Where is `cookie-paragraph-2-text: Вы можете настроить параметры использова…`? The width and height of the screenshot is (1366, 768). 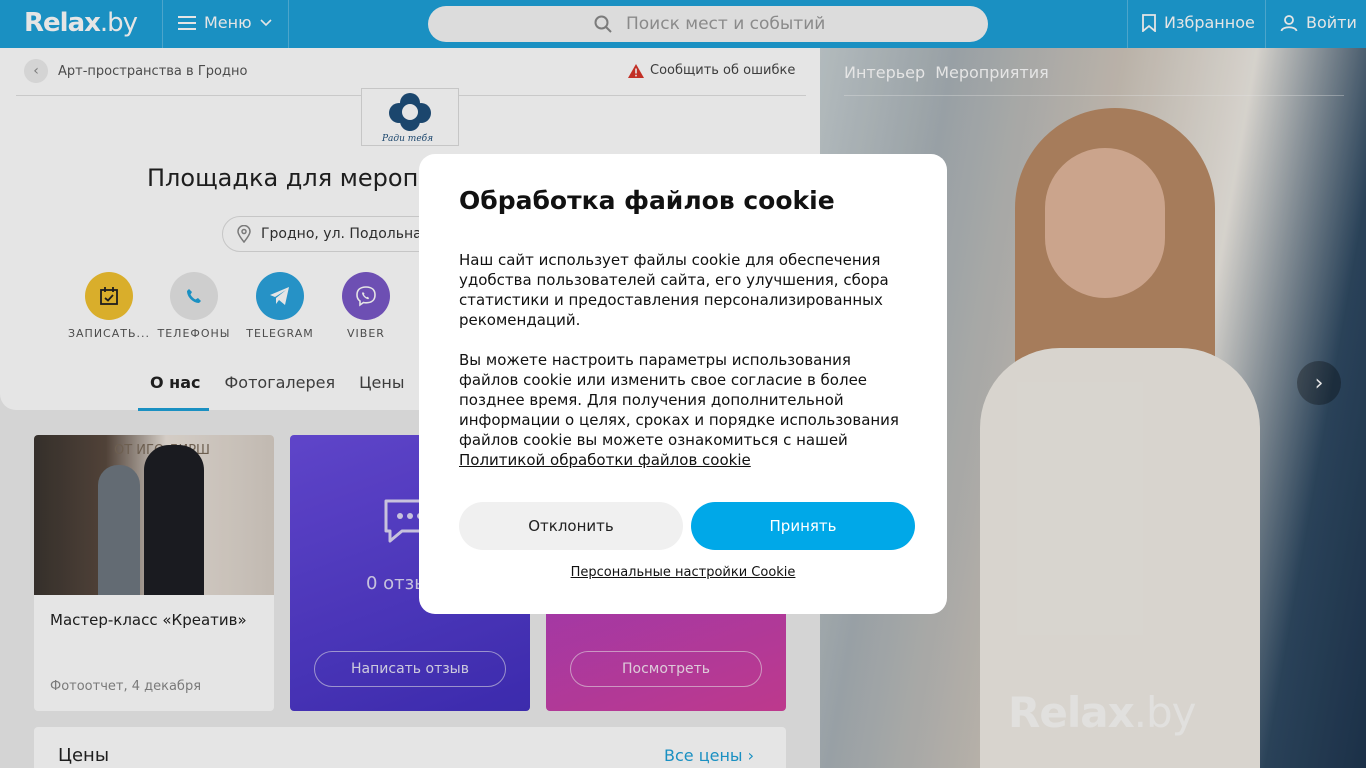 cookie-paragraph-2-text: Вы можете настроить параметры использова… is located at coordinates (679, 400).